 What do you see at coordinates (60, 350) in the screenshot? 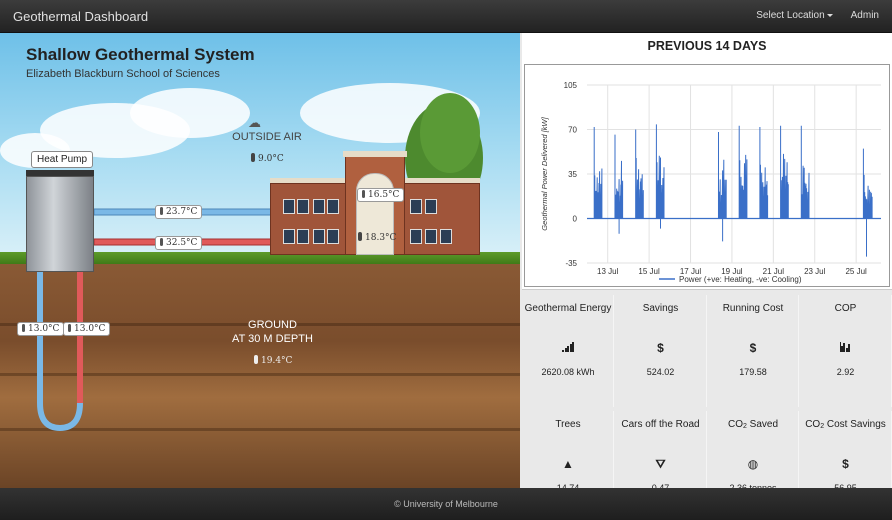
I see `ground-loop-cold` at bounding box center [60, 350].